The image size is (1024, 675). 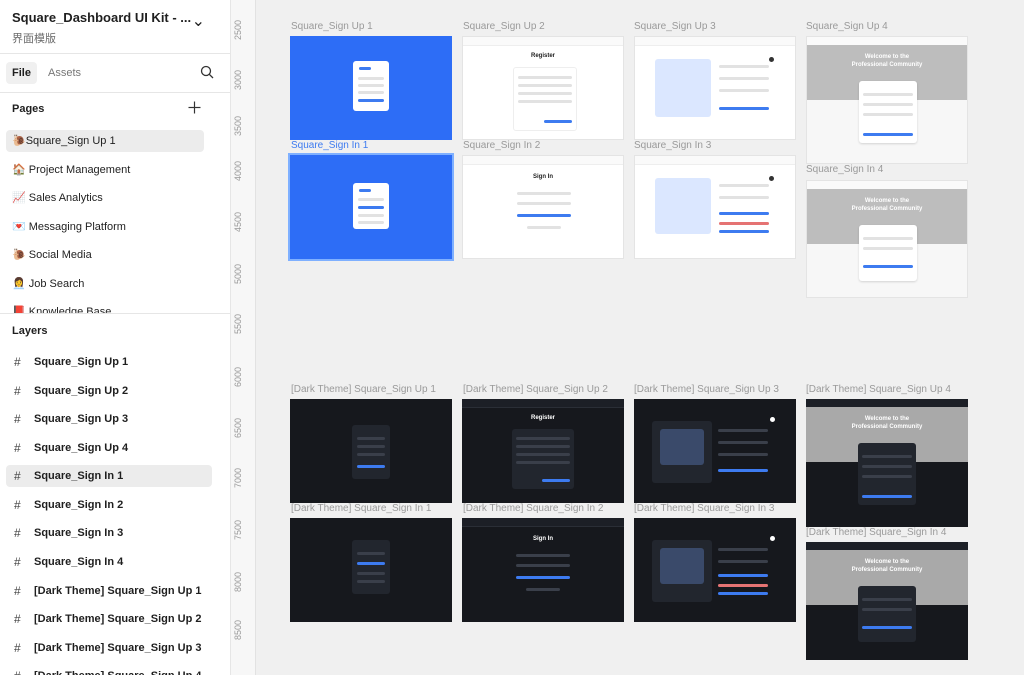 What do you see at coordinates (329, 145) in the screenshot?
I see `frame-label-selected: Square_Sign In 1` at bounding box center [329, 145].